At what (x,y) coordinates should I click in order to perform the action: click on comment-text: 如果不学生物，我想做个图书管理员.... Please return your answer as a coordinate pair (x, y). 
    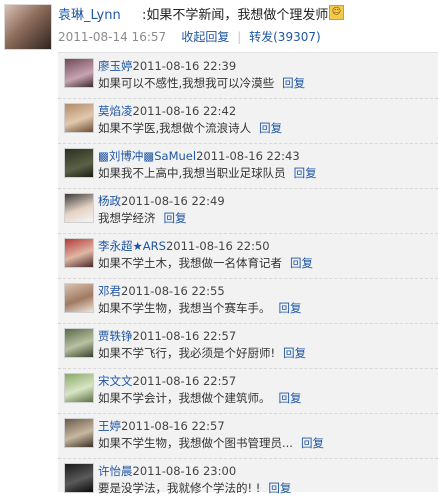
    Looking at the image, I should click on (195, 443).